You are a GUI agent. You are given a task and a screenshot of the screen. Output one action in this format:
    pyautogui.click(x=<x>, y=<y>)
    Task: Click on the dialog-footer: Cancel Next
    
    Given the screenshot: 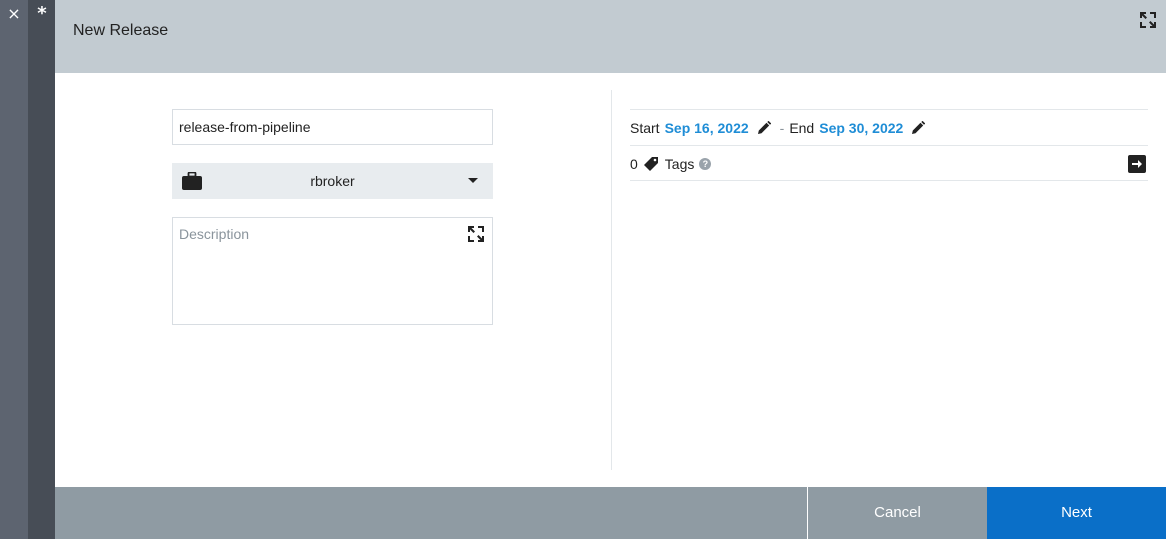 What is the action you would take?
    pyautogui.click(x=610, y=513)
    